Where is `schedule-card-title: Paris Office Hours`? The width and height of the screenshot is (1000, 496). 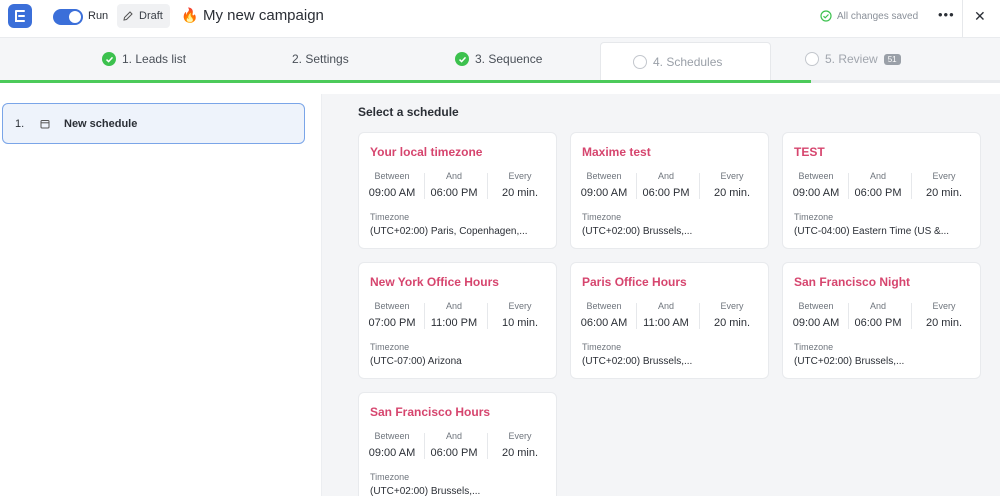 schedule-card-title: Paris Office Hours is located at coordinates (634, 282).